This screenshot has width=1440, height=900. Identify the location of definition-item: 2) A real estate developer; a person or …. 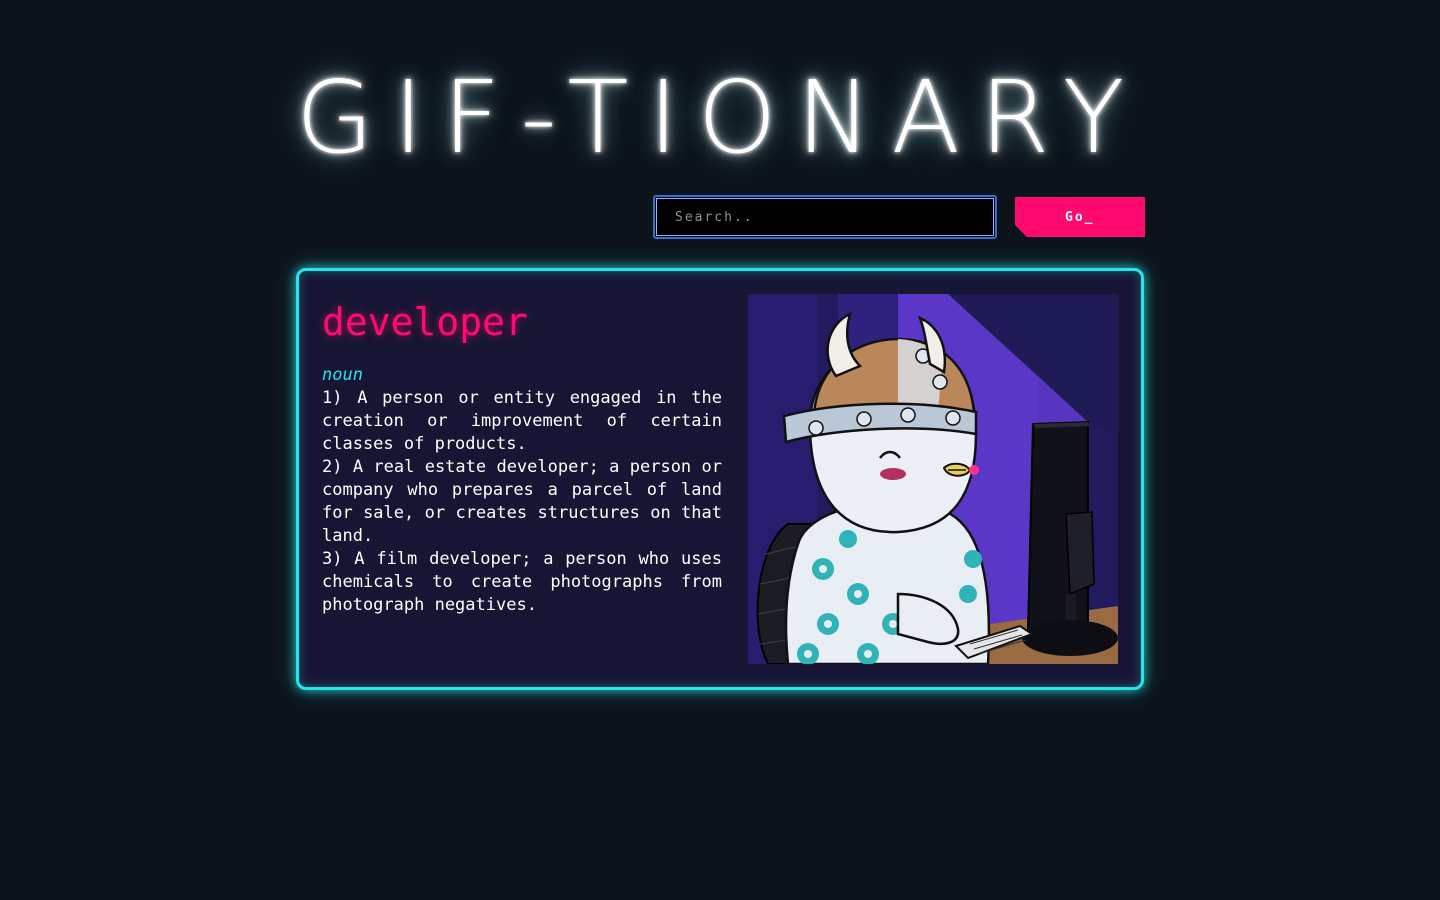
(522, 501).